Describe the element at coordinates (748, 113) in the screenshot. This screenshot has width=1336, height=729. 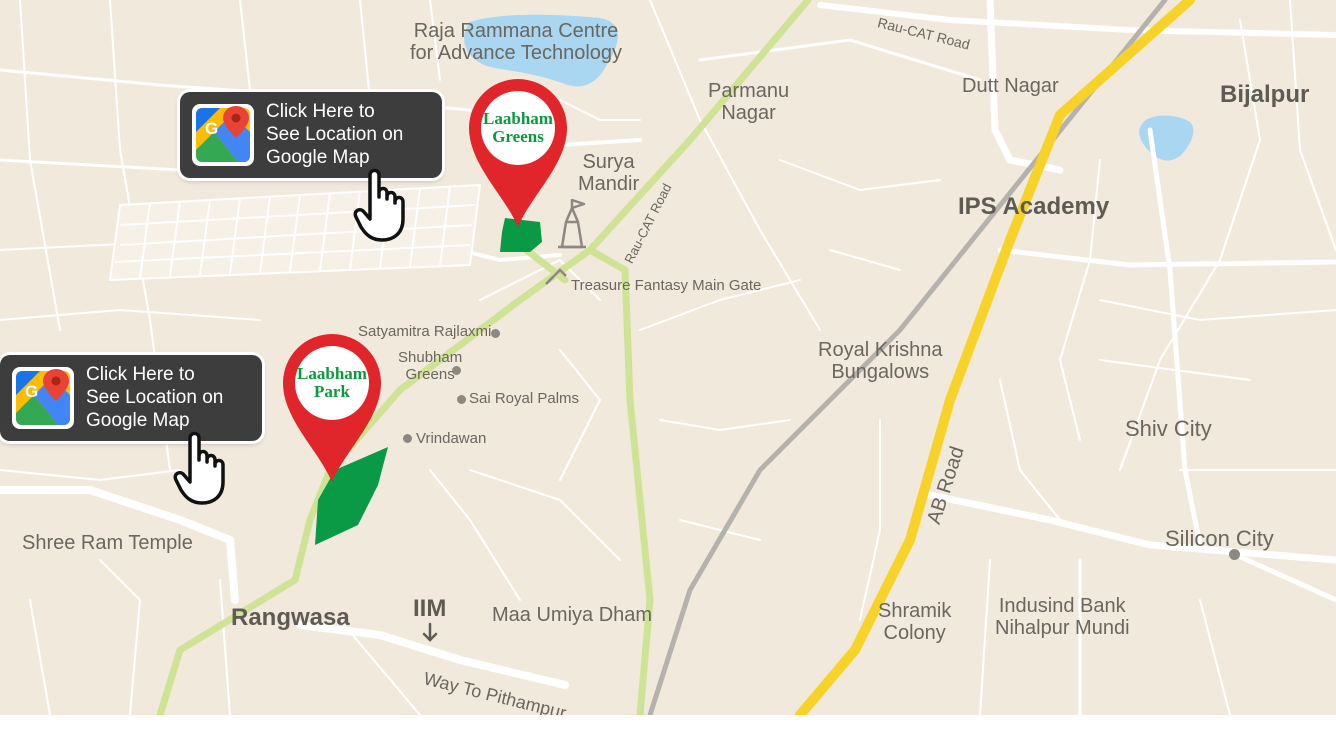
I see `label-line: Nagar` at that location.